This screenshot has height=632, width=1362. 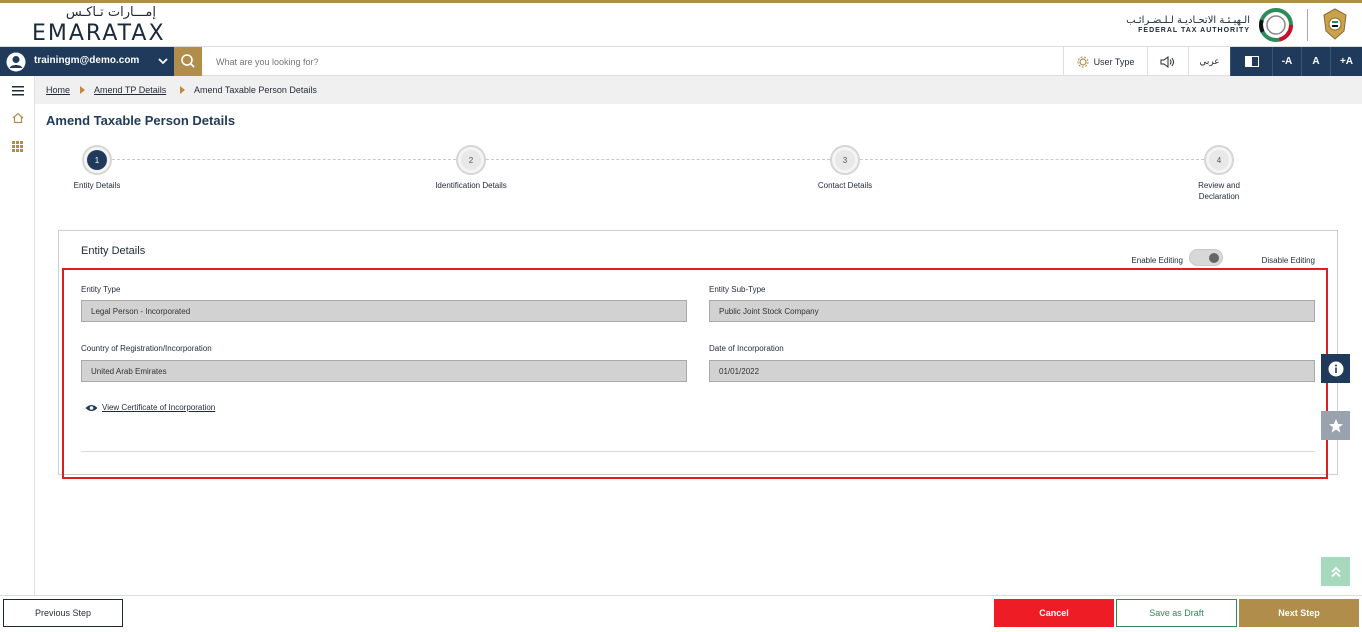 What do you see at coordinates (16, 62) in the screenshot?
I see `user-avatar-icon` at bounding box center [16, 62].